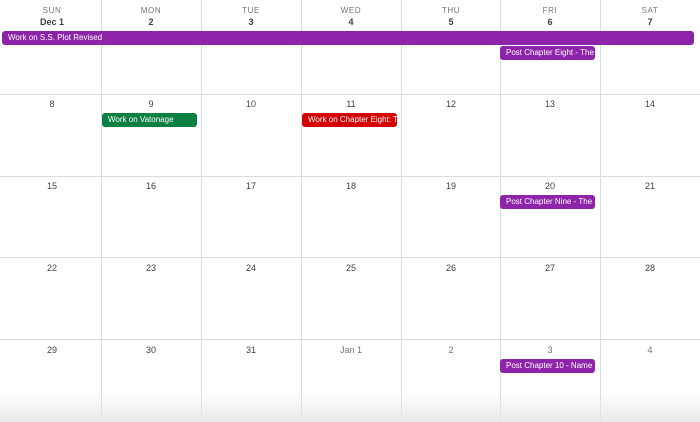 Image resolution: width=700 pixels, height=422 pixels. I want to click on weekday-header-sat: SAT, so click(650, 10).